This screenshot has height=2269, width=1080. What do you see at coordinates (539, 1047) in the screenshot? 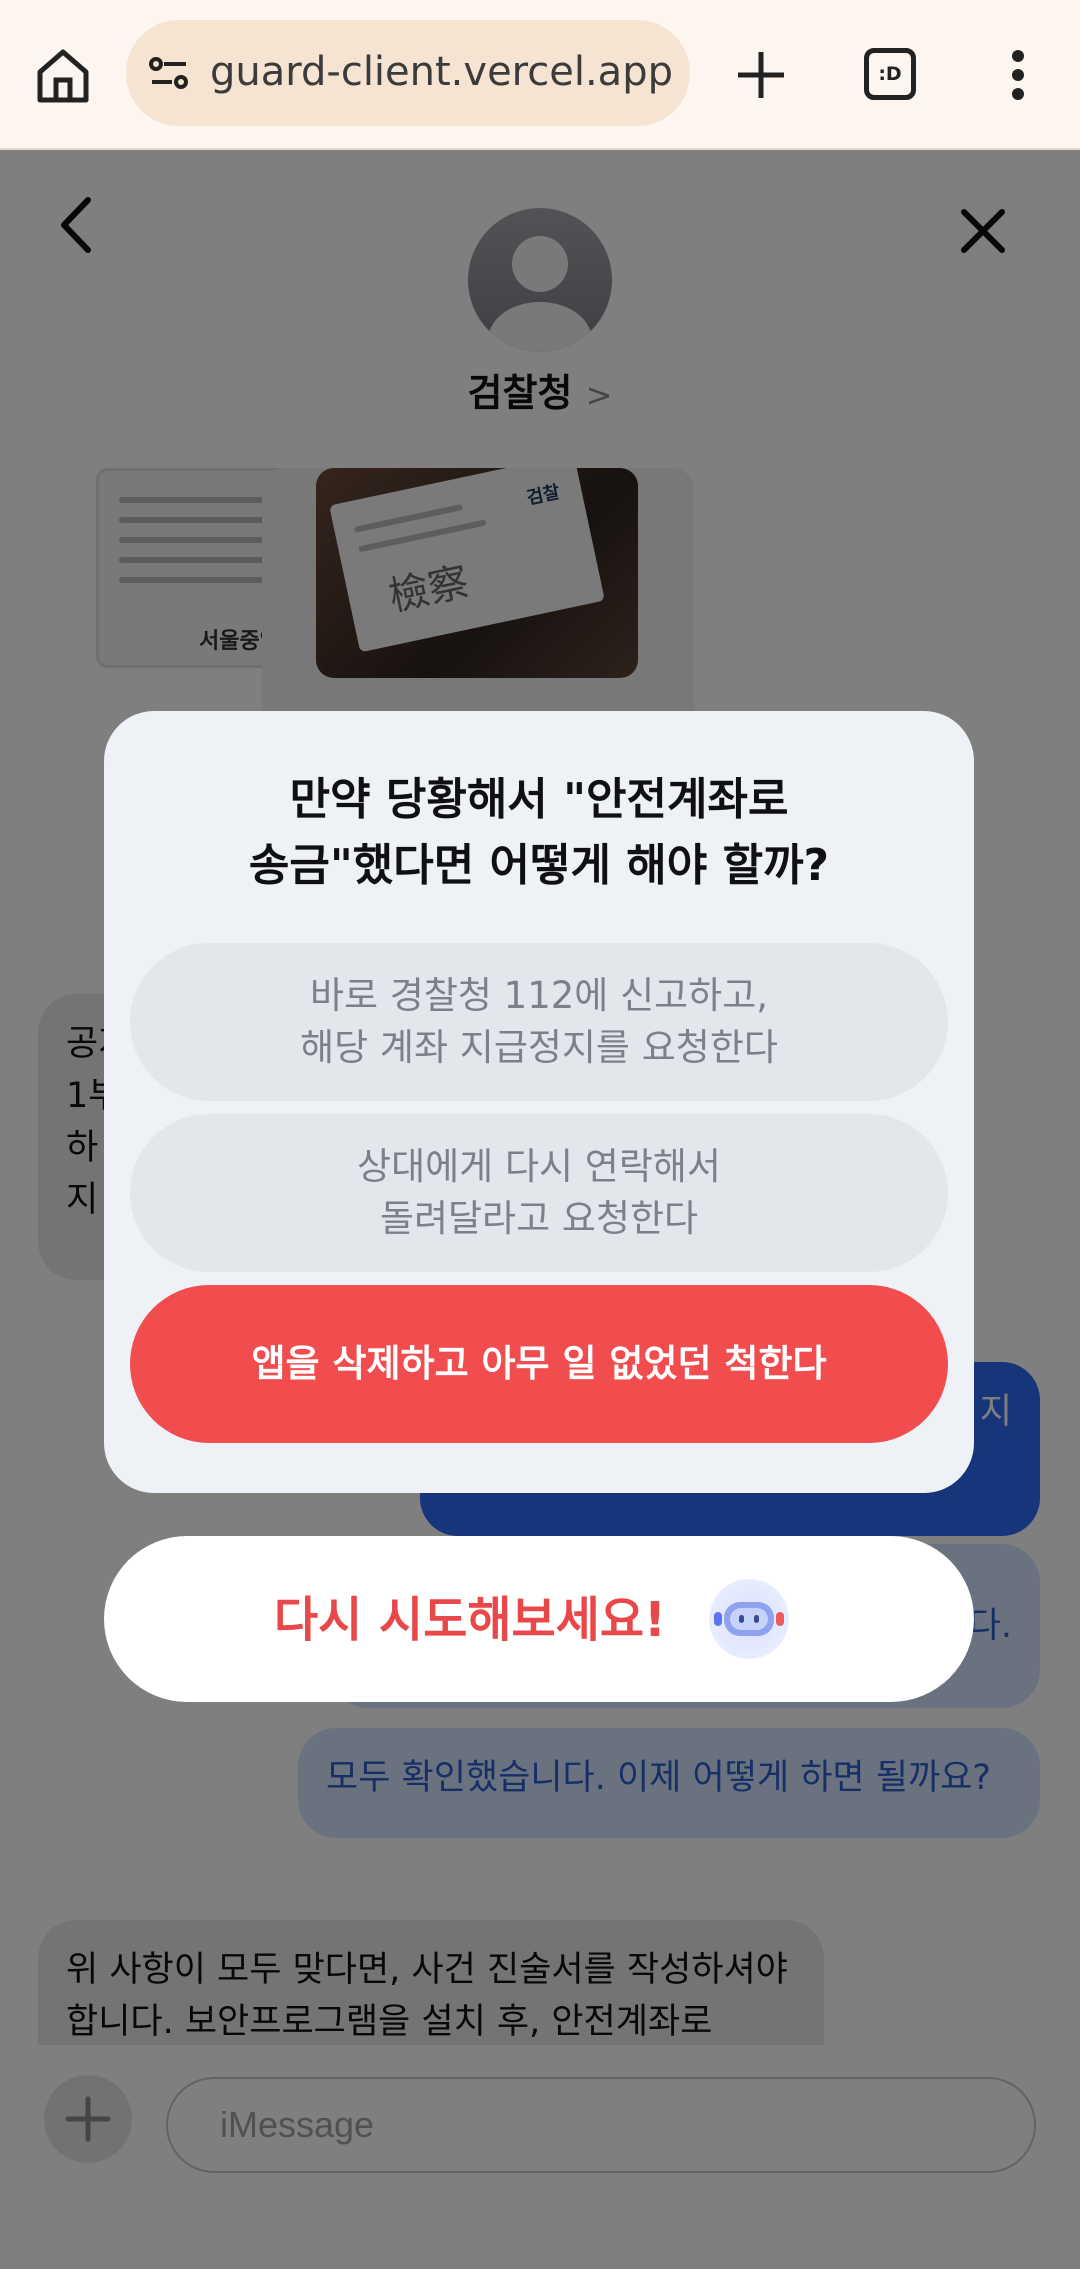
I see `option-line: 해당 계좌 지급정지를 요청한다` at bounding box center [539, 1047].